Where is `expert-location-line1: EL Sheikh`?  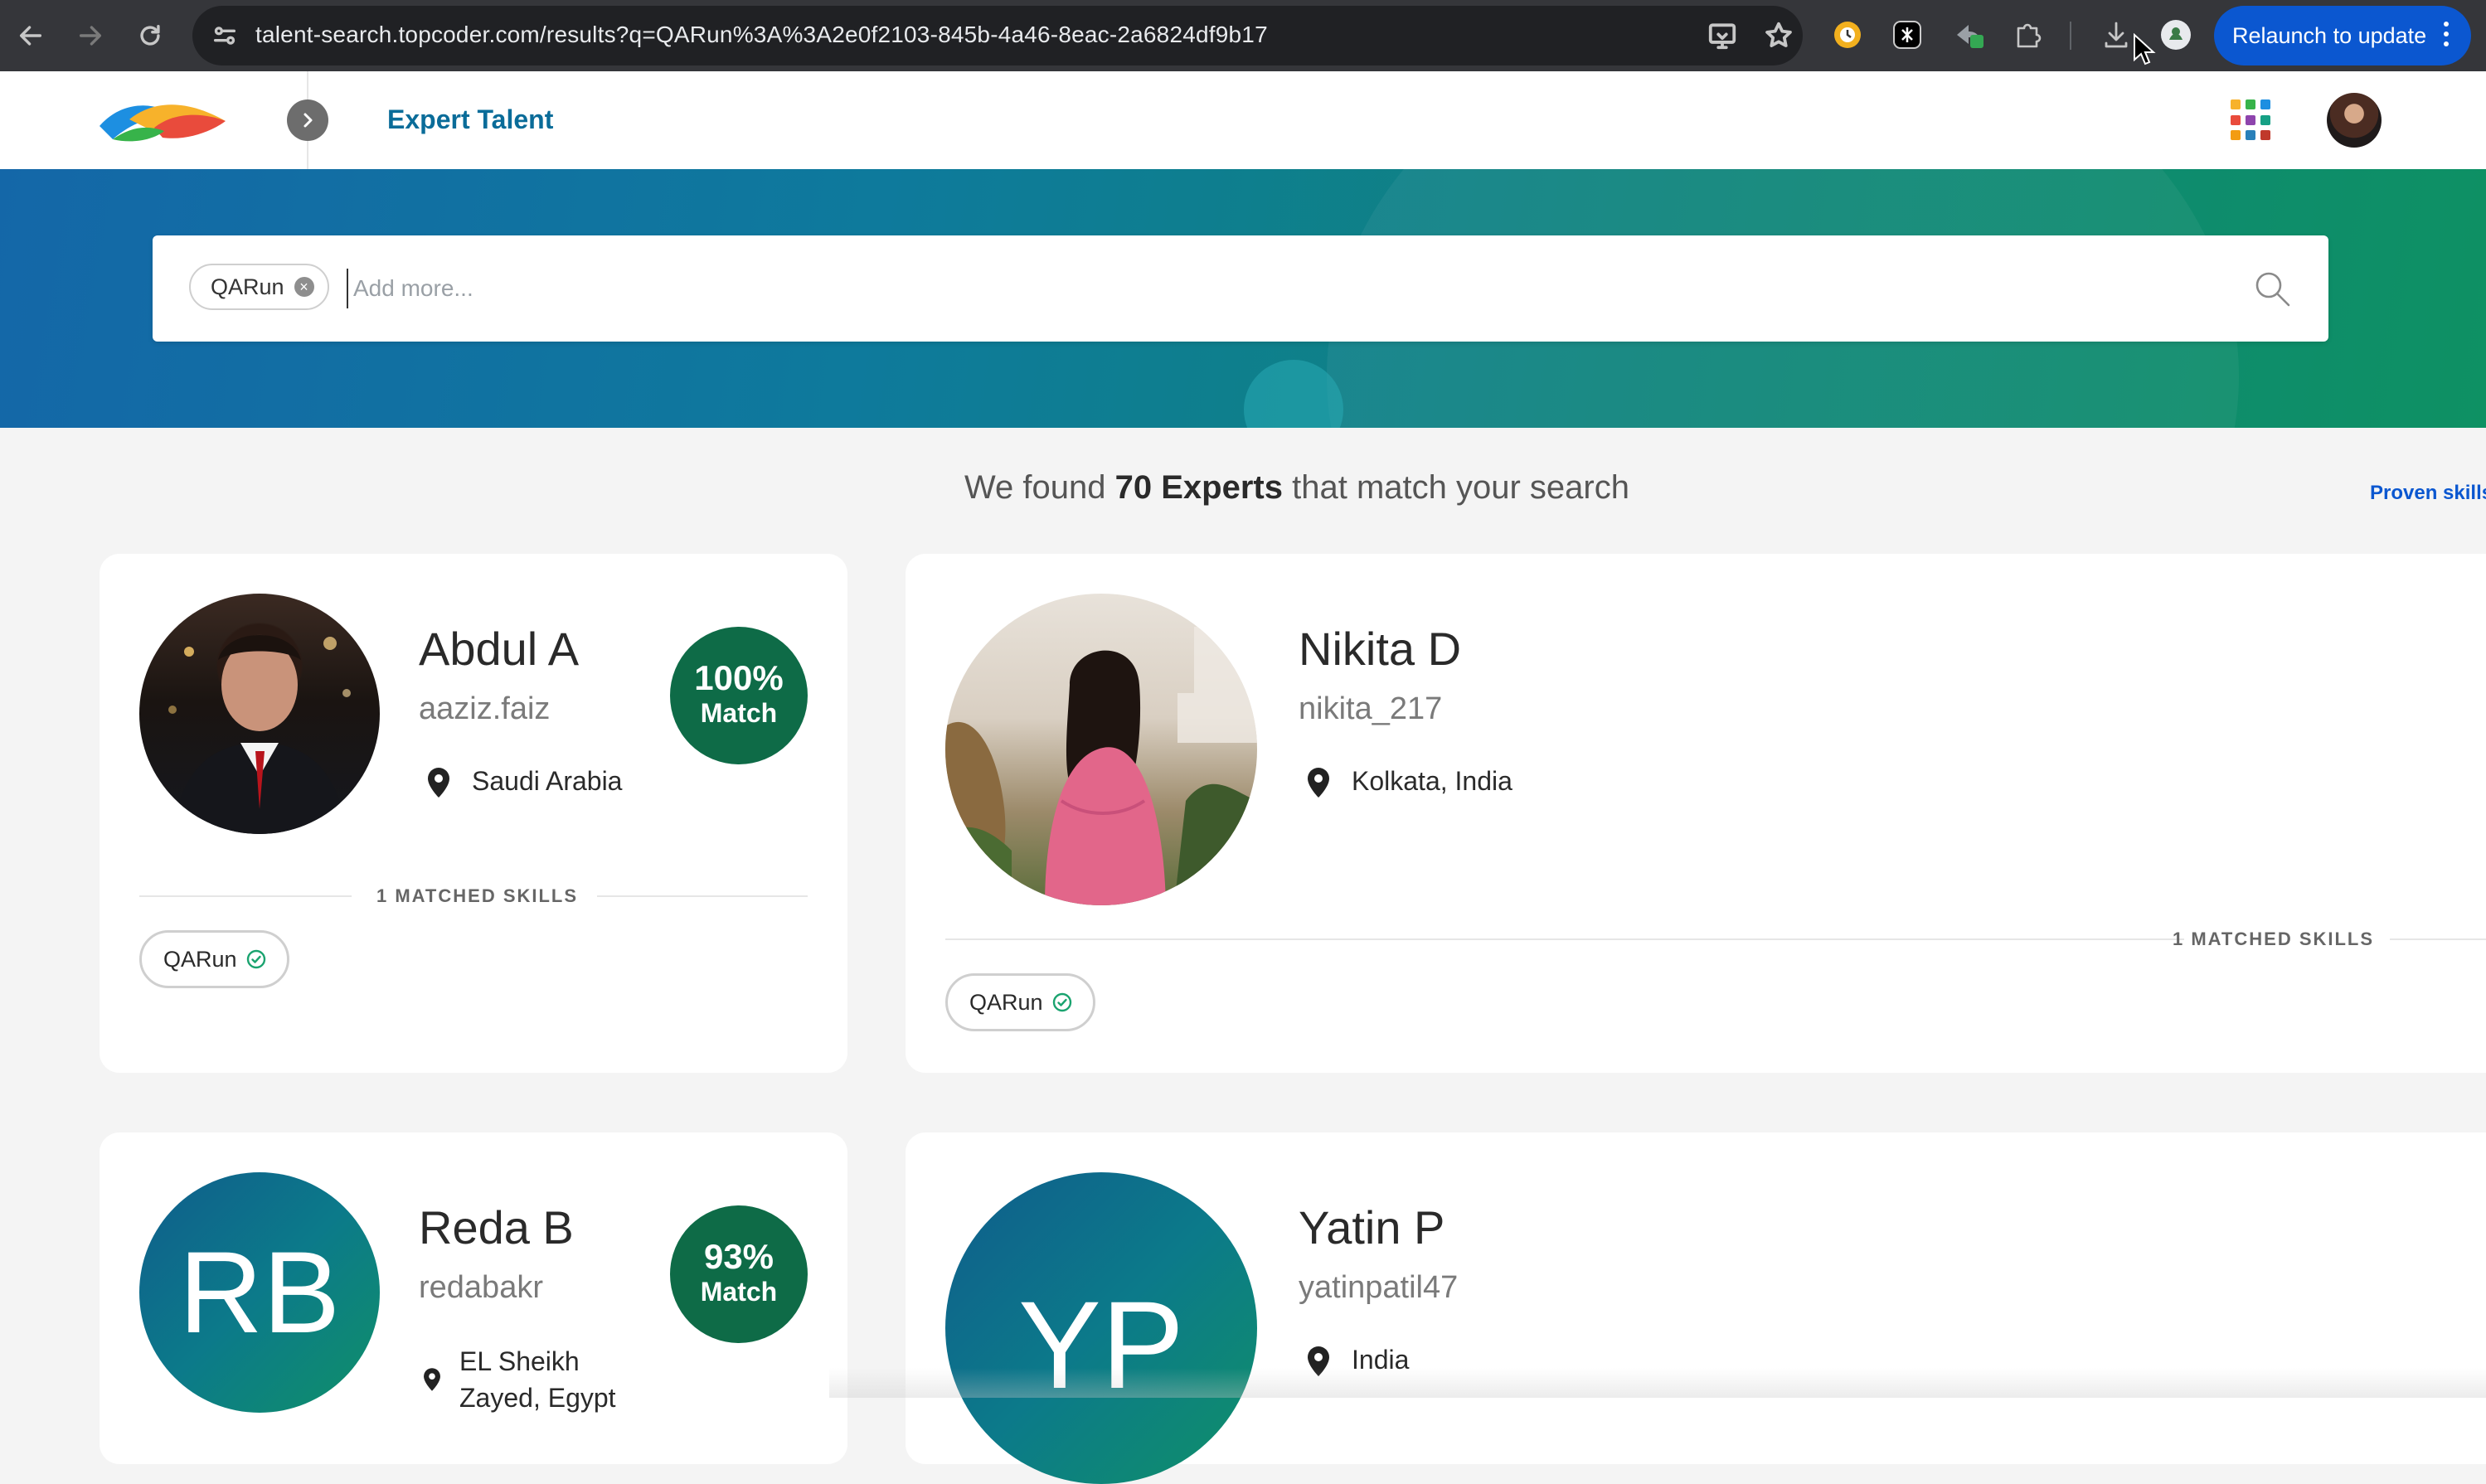 expert-location-line1: EL Sheikh is located at coordinates (520, 1361).